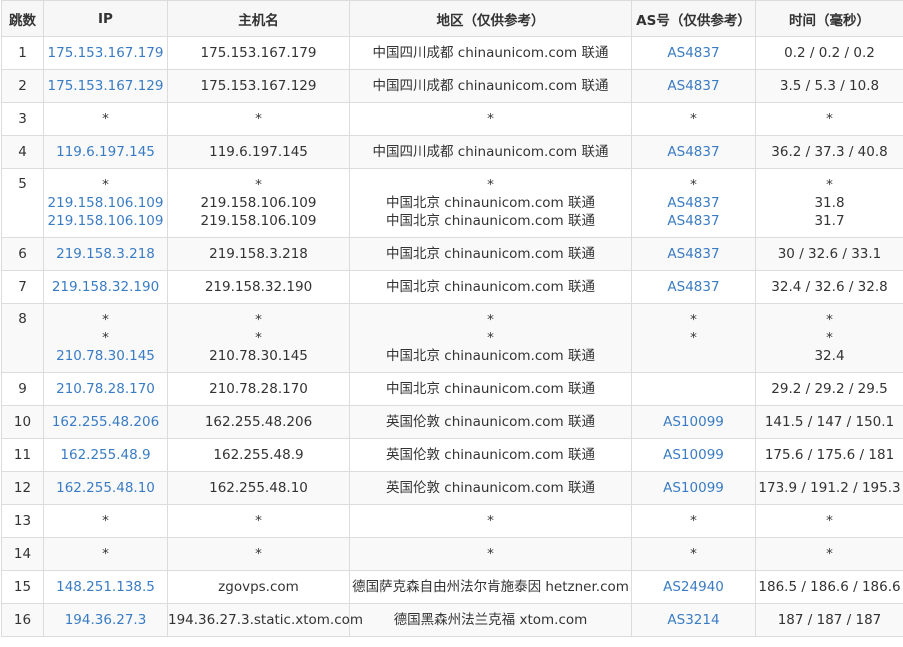 The width and height of the screenshot is (903, 647). I want to click on ip-cell: 219.158.3.218, so click(105, 254).